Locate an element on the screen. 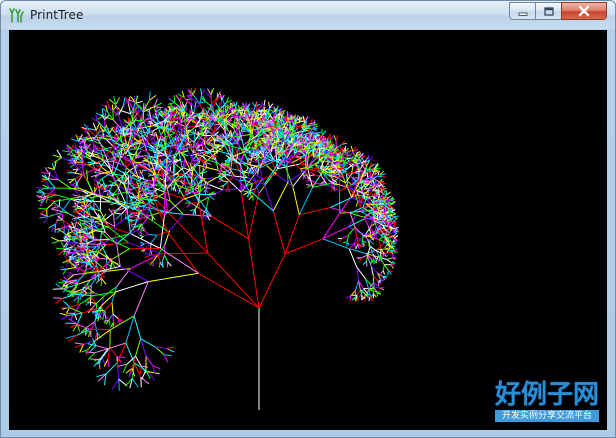  title-bar: PrintTree is located at coordinates (308, 15).